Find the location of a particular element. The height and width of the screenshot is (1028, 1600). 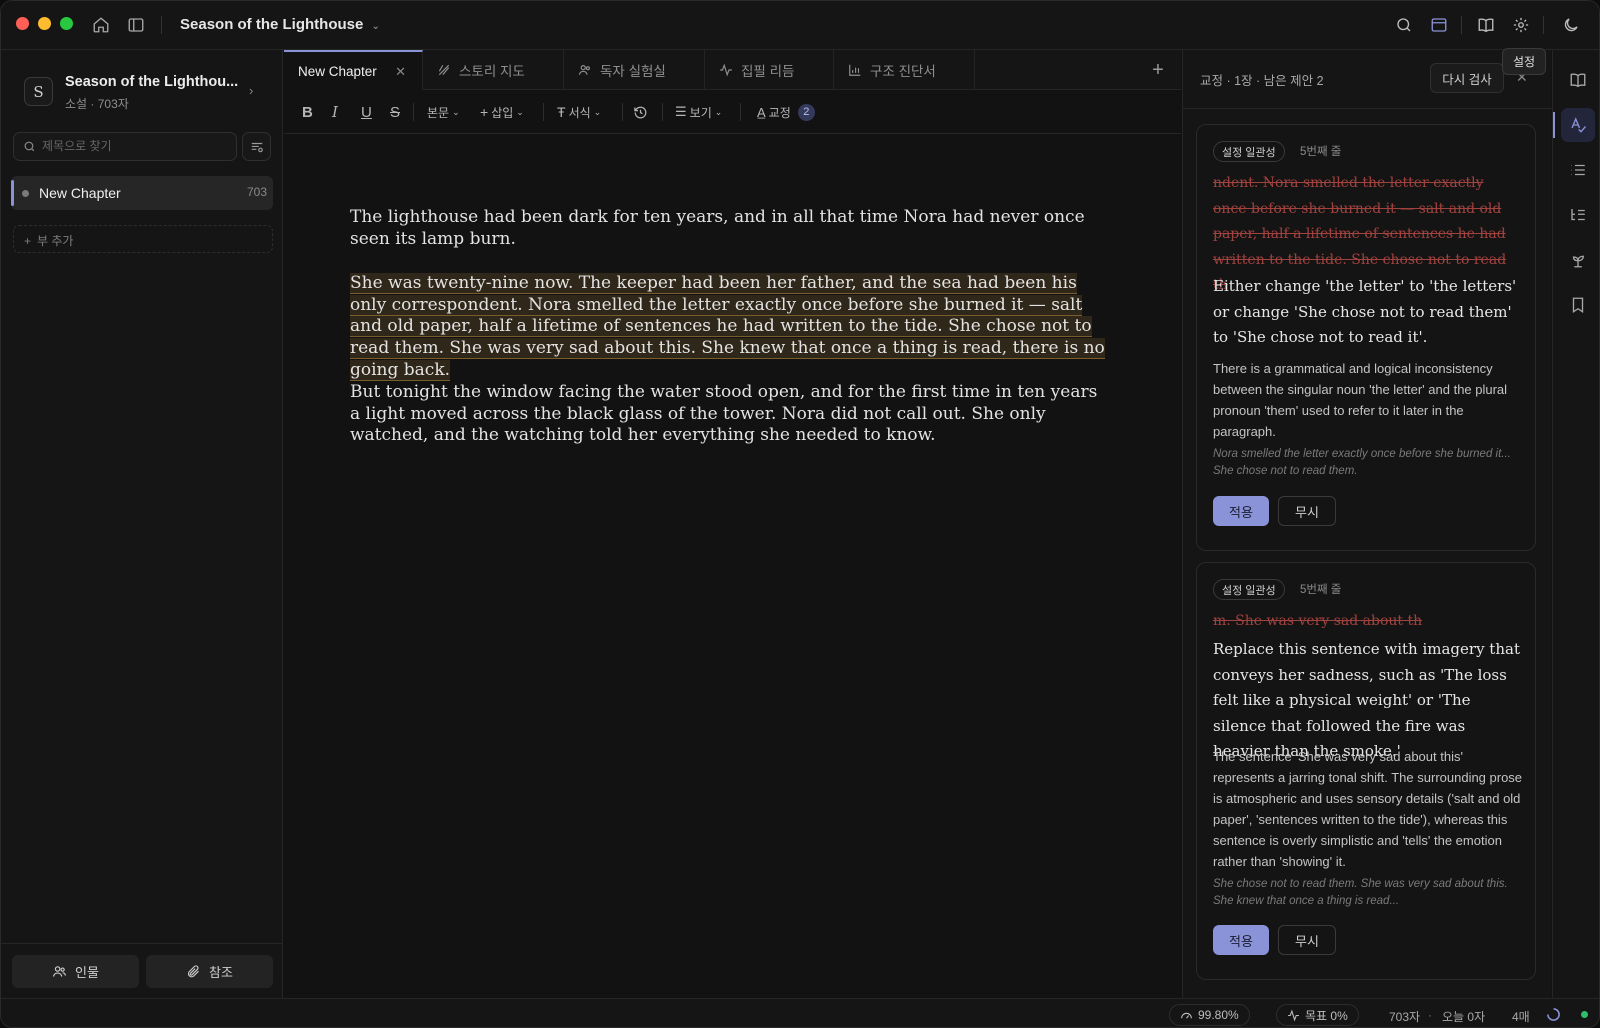

tab-writing-rhythm: 집필 리듬 is located at coordinates (769, 70).